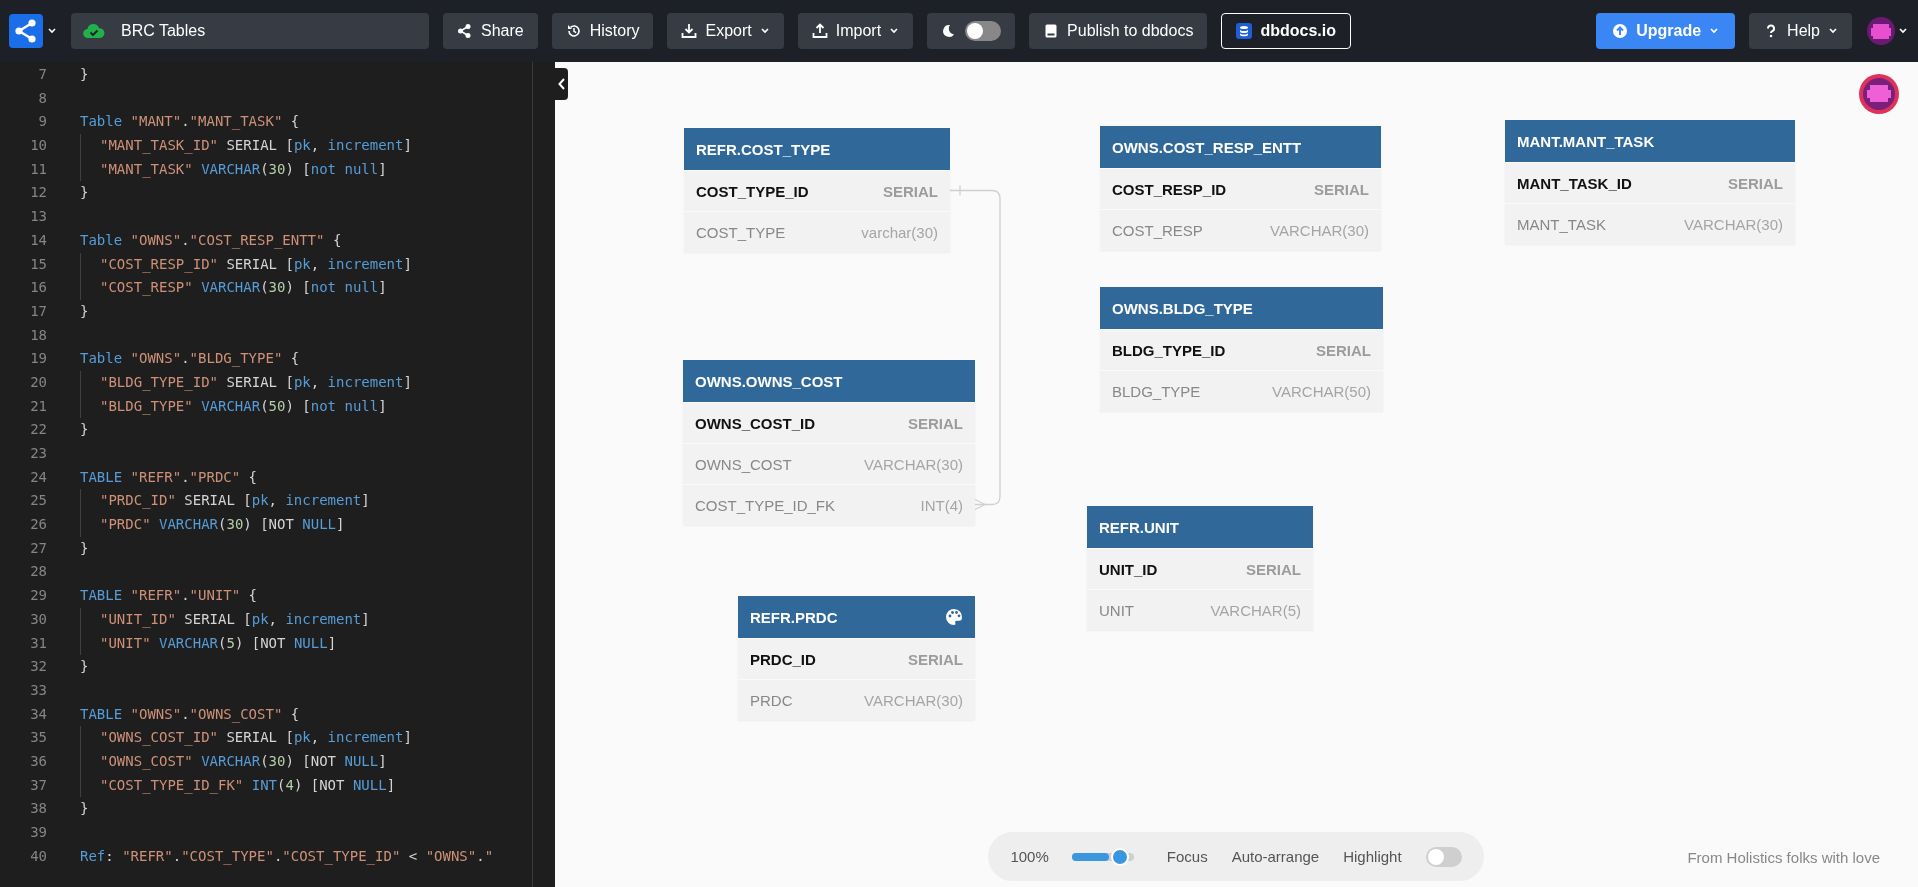 This screenshot has height=887, width=1918. I want to click on import-button: Import, so click(855, 31).